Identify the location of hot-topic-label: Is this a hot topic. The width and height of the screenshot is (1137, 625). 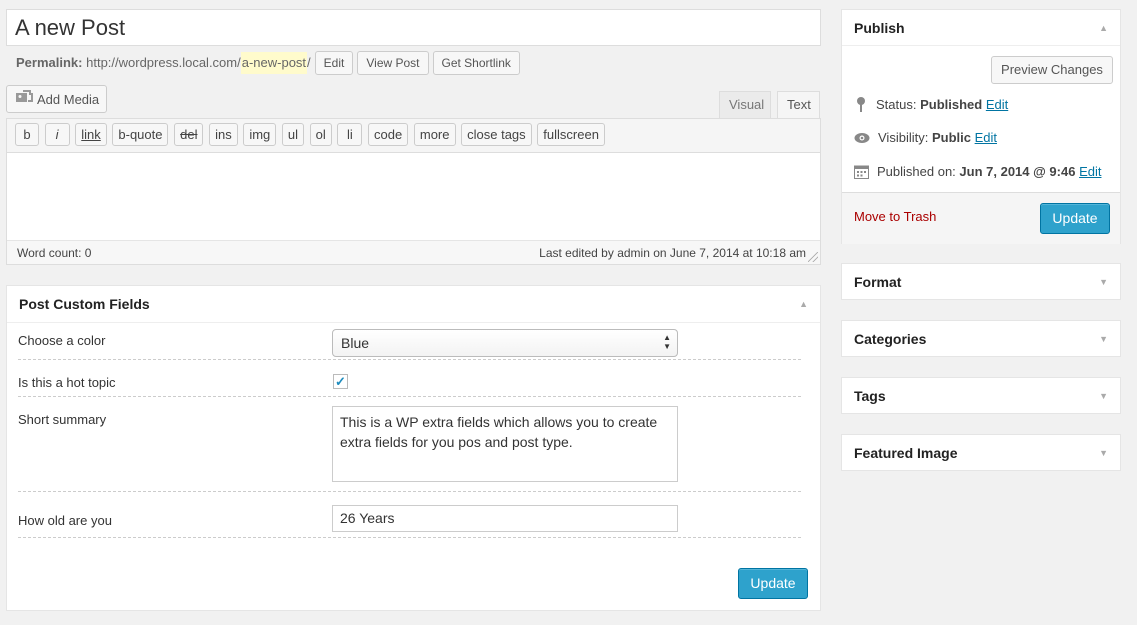
(67, 382).